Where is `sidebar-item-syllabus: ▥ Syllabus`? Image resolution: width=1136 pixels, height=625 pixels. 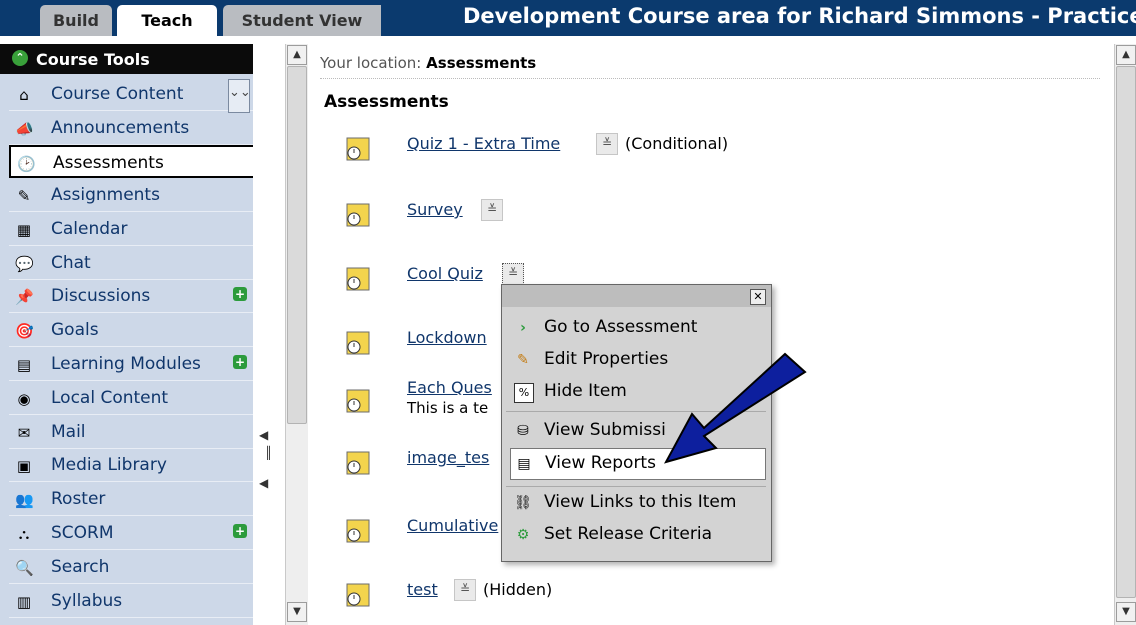 sidebar-item-syllabus: ▥ Syllabus is located at coordinates (145, 601).